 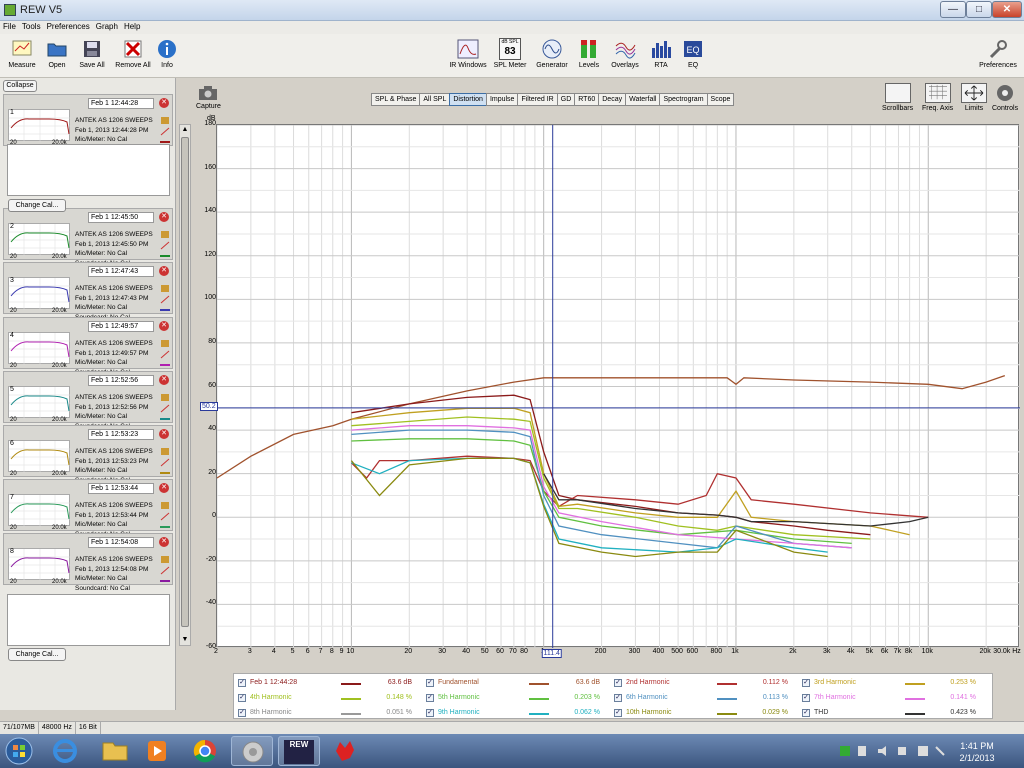 I want to click on minimize-button: —, so click(x=953, y=9).